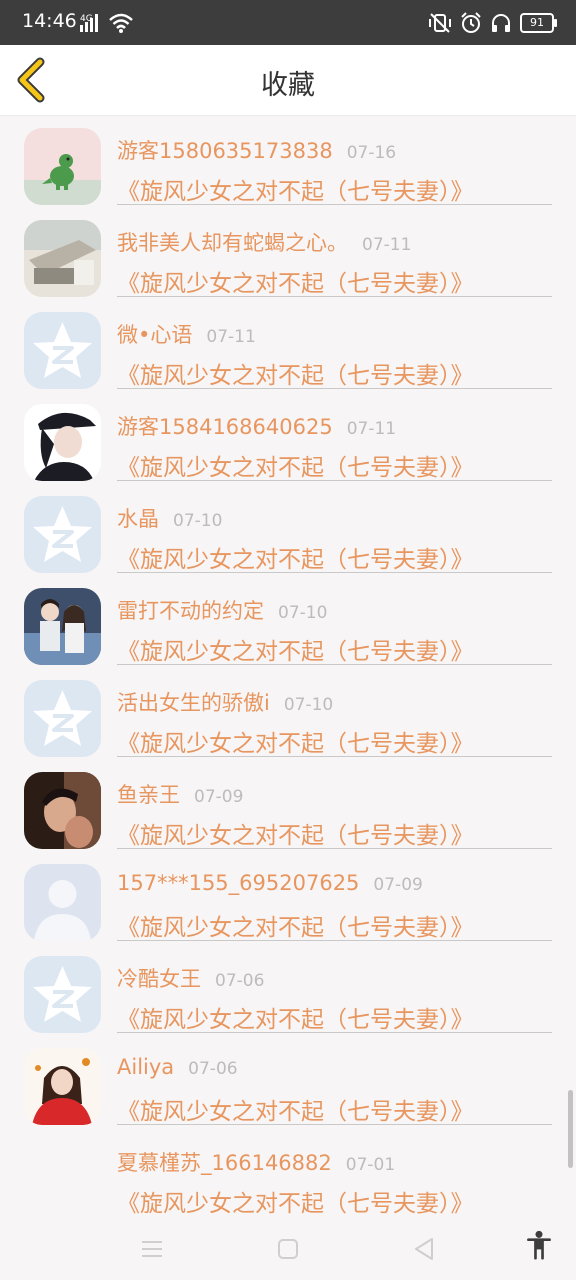 The image size is (576, 1280). What do you see at coordinates (501, 23) in the screenshot?
I see `headphones-icon` at bounding box center [501, 23].